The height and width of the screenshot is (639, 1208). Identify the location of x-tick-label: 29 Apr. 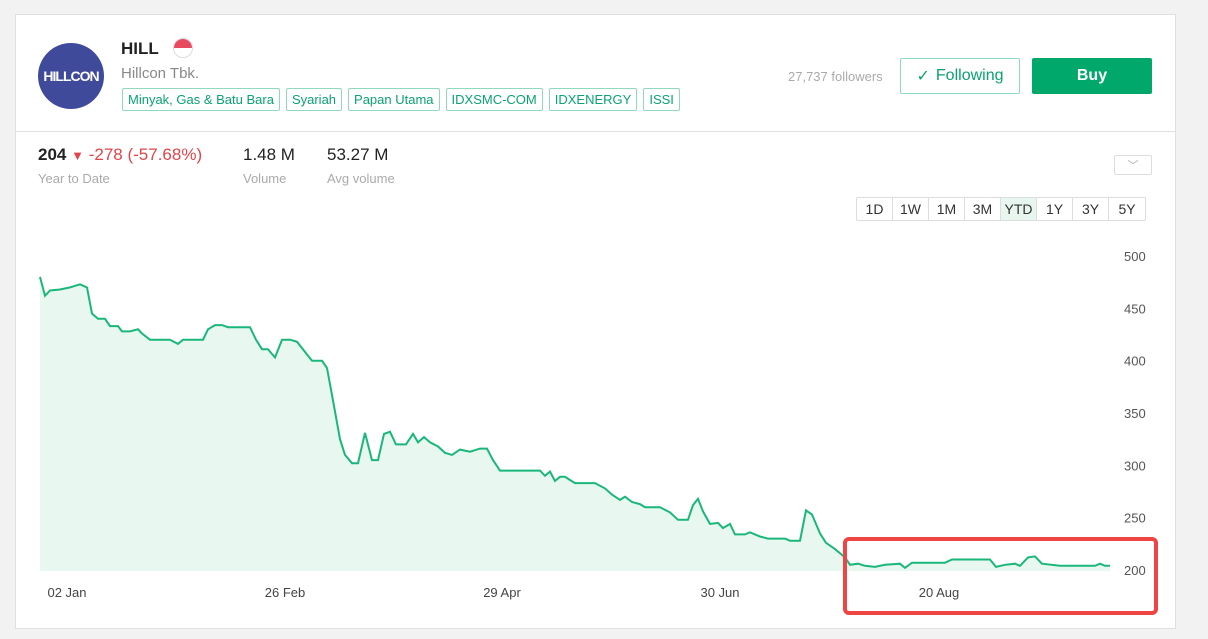
(502, 592).